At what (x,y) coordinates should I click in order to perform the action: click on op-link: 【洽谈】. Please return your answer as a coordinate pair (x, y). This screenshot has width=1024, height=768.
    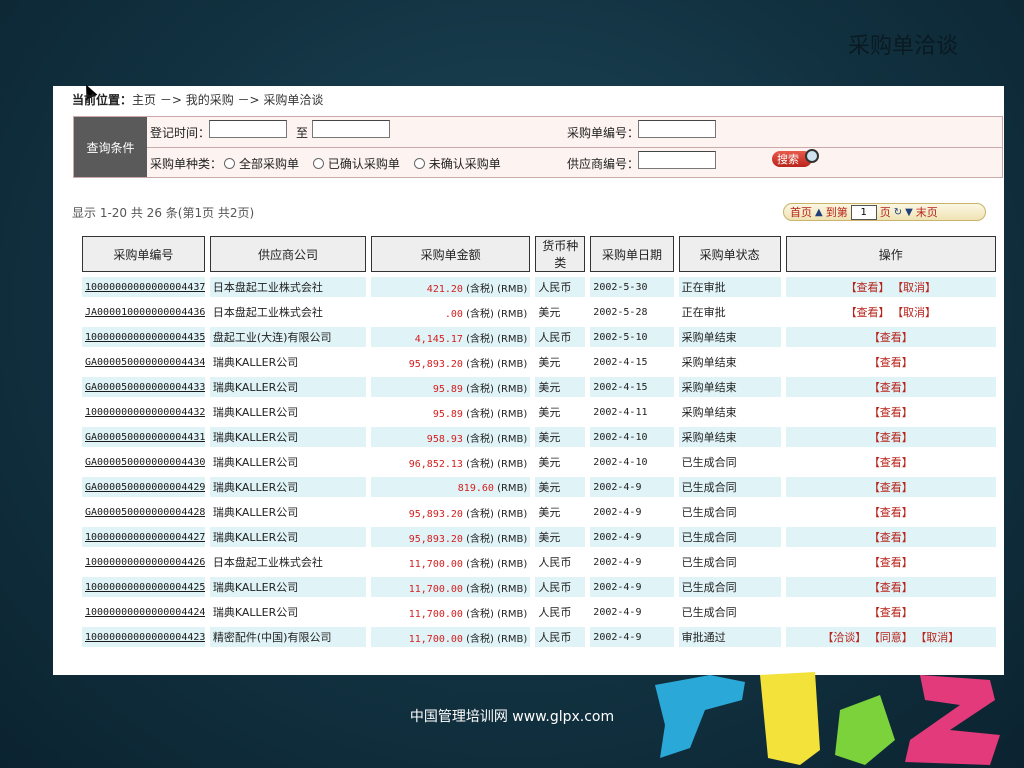
    Looking at the image, I should click on (844, 637).